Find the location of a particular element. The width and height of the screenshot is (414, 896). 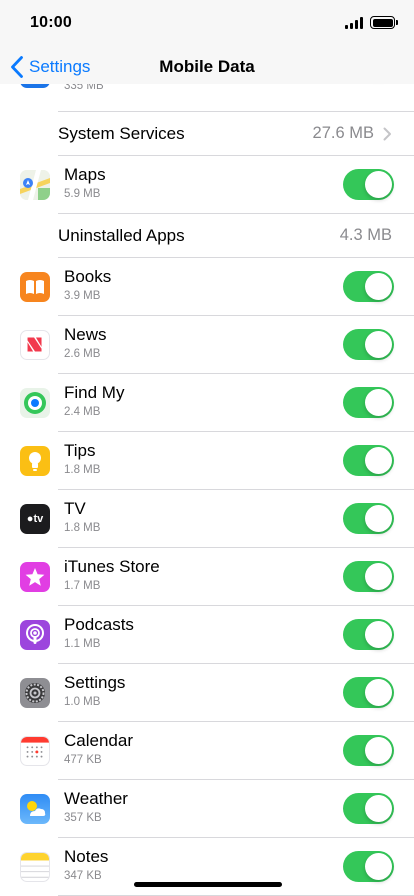

app-size: 3.9 MB is located at coordinates (82, 296).